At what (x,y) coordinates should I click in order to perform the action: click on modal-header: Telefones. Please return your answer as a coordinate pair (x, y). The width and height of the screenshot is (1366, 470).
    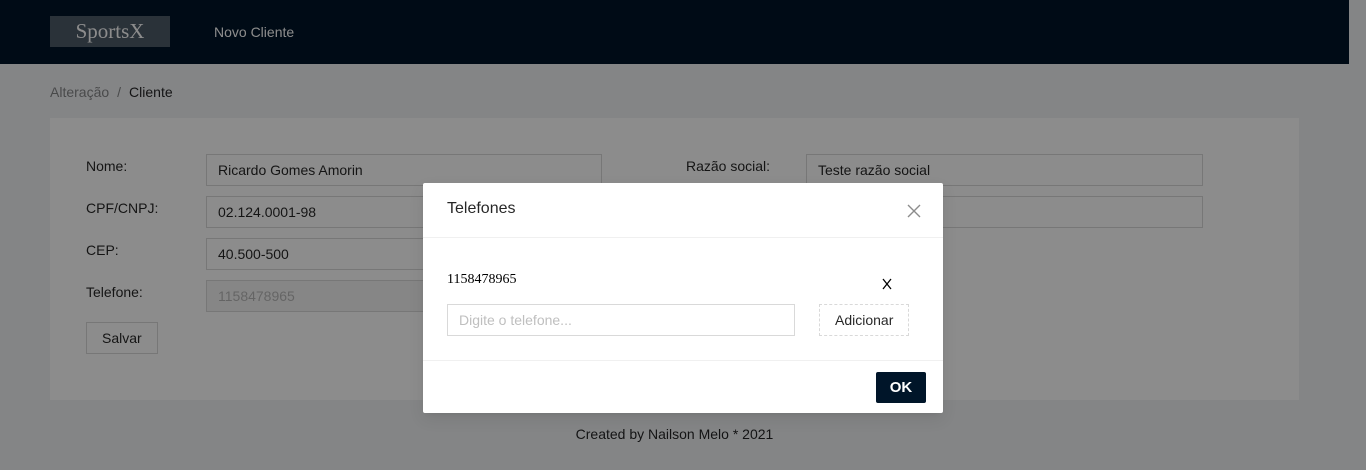
    Looking at the image, I should click on (683, 210).